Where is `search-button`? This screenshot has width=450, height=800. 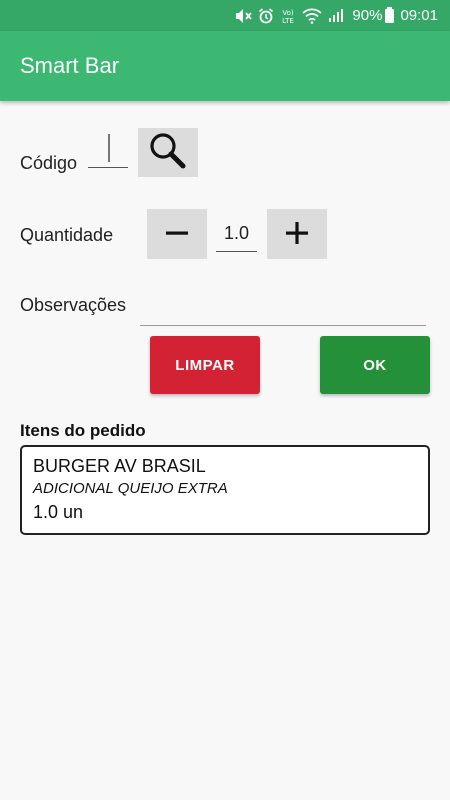
search-button is located at coordinates (168, 152).